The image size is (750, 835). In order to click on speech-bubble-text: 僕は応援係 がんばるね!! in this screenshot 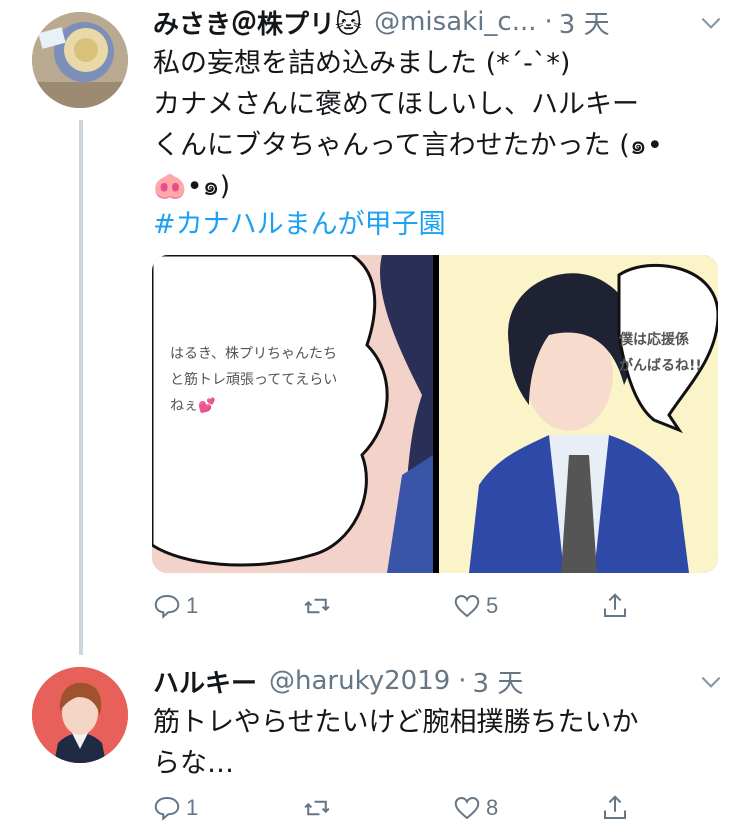, I will do `click(660, 353)`.